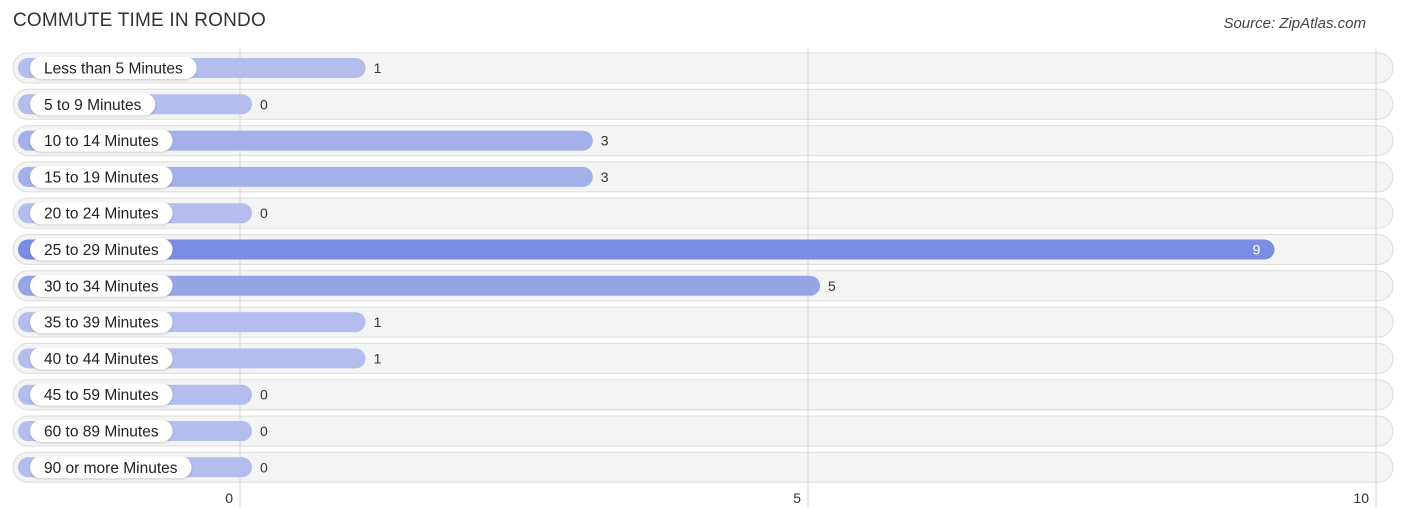  I want to click on category-label: 30 to 34 Minutes, so click(101, 286).